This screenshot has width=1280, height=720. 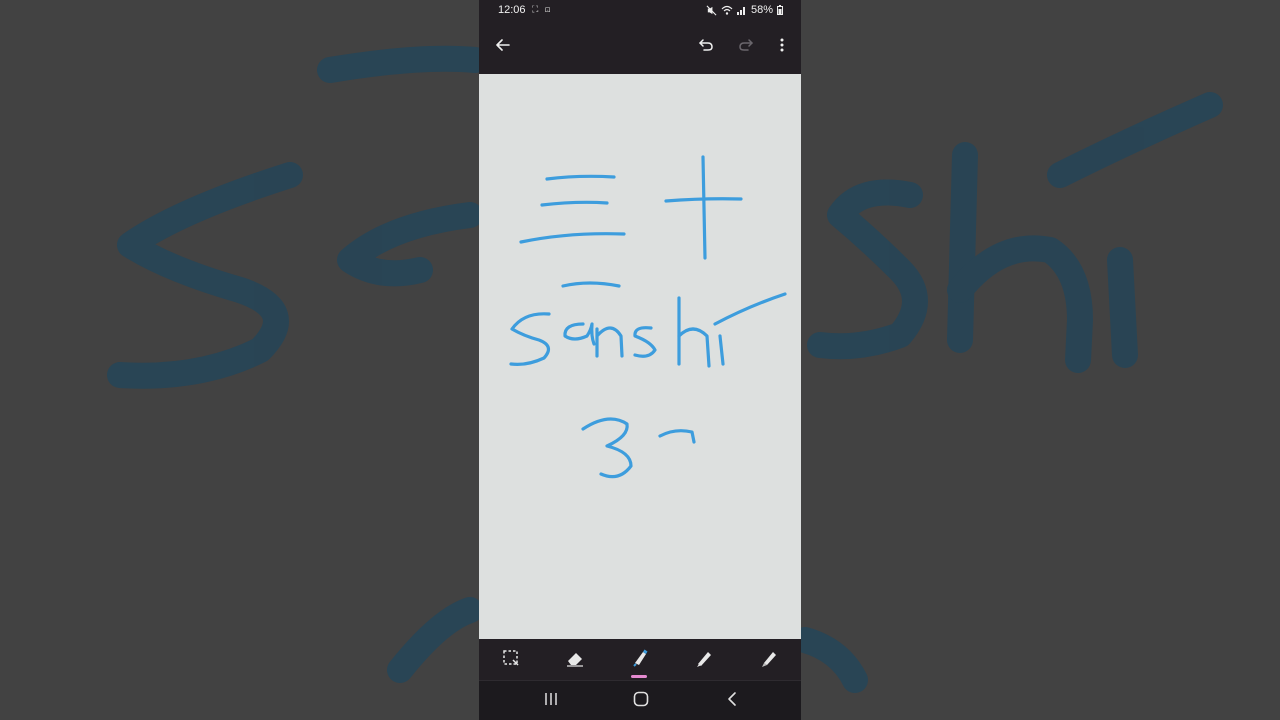 I want to click on signal-icon, so click(x=741, y=10).